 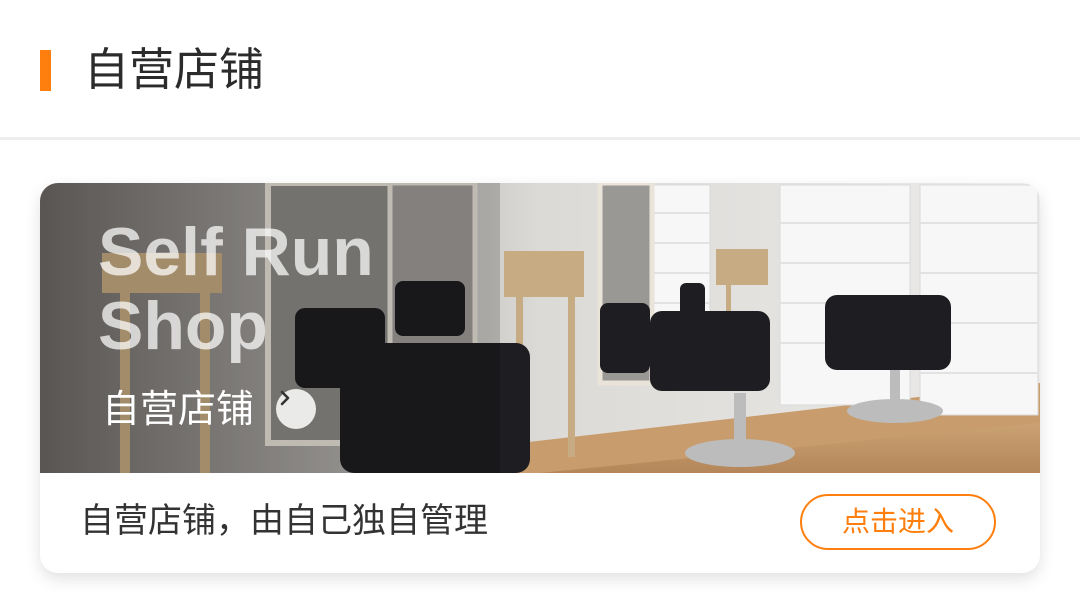 I want to click on shop-description: 自营店铺，由自己独自管理, so click(x=284, y=521).